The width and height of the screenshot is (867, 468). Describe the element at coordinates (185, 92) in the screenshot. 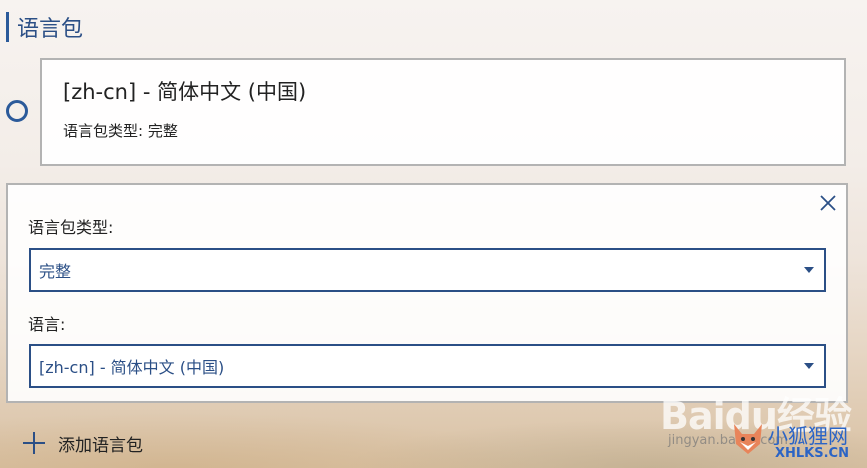

I see `card-title: [zh-cn] - 简体中文 (中国)` at that location.